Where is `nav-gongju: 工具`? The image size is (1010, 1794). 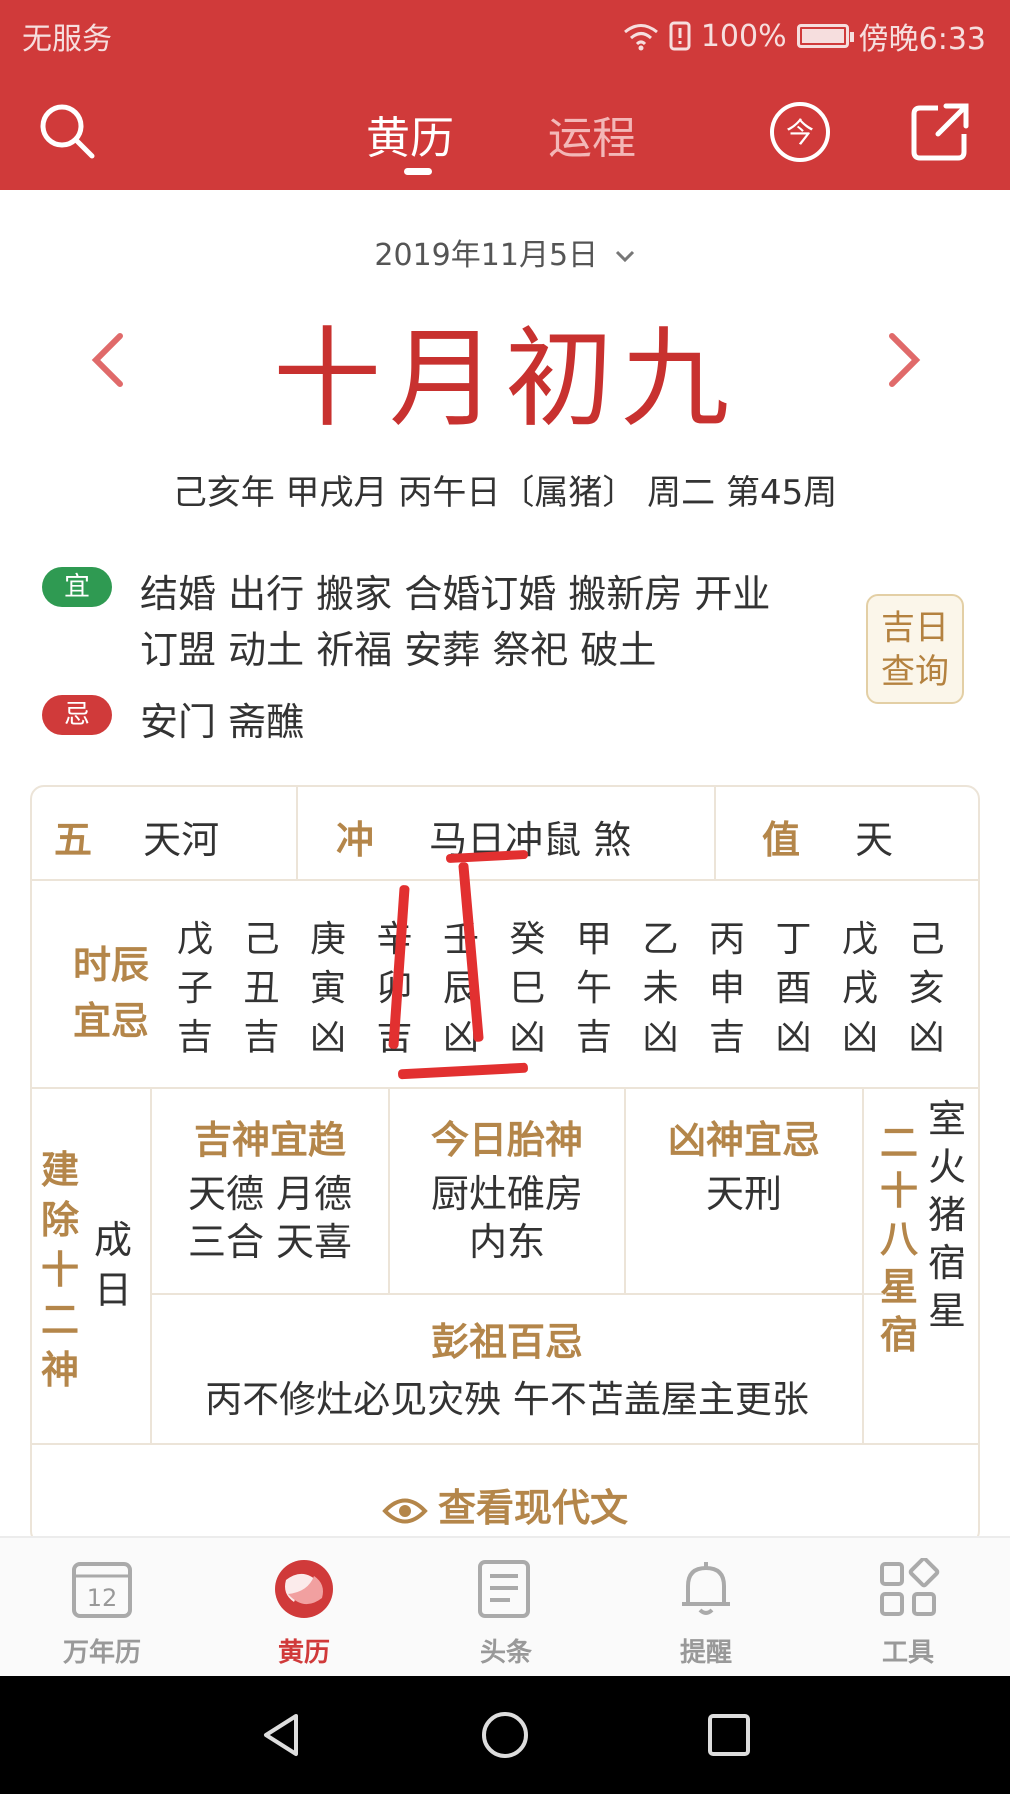 nav-gongju: 工具 is located at coordinates (908, 1612).